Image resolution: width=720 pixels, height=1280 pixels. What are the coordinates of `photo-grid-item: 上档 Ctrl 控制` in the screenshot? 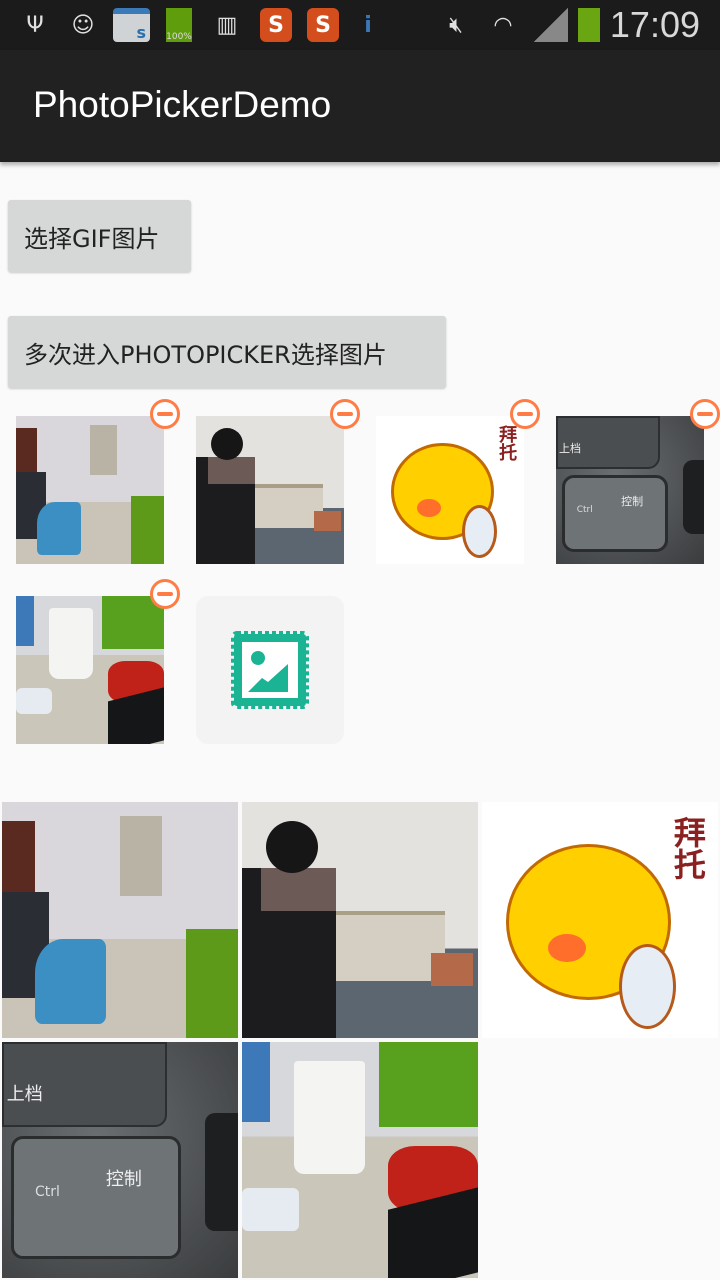 It's located at (120, 1160).